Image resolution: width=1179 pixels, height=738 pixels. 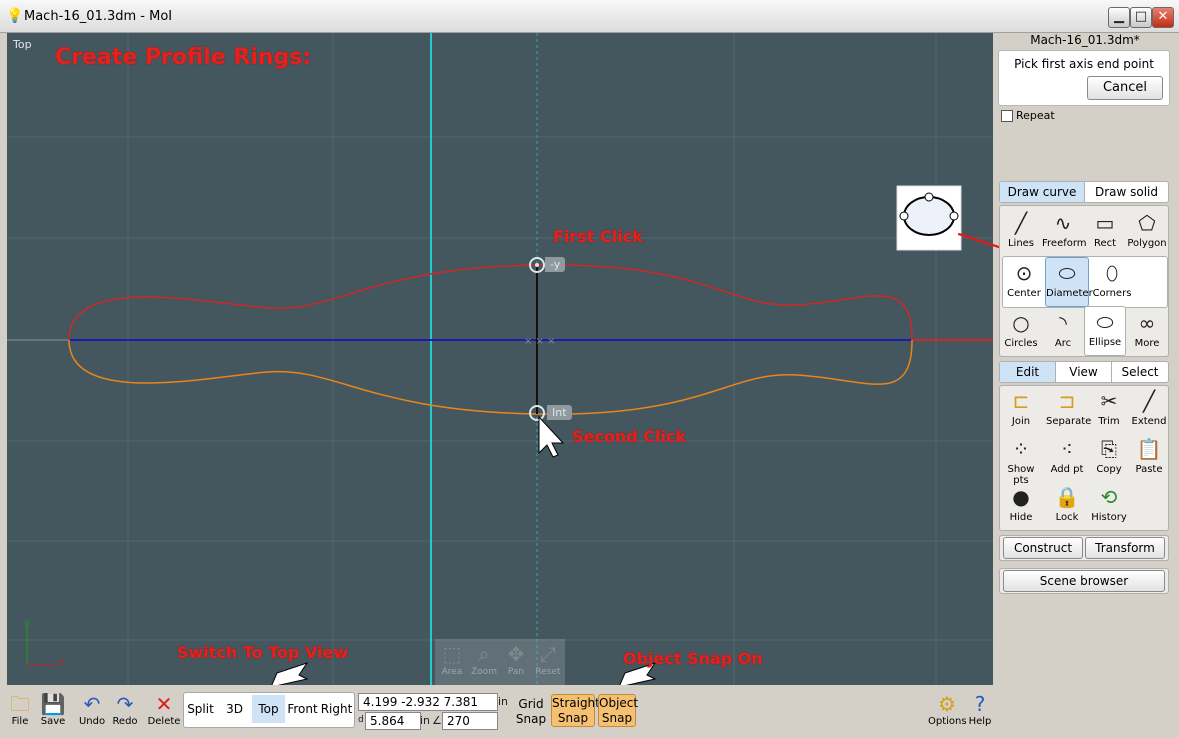 What do you see at coordinates (92, 709) in the screenshot?
I see `undo-button: ↶ Undo` at bounding box center [92, 709].